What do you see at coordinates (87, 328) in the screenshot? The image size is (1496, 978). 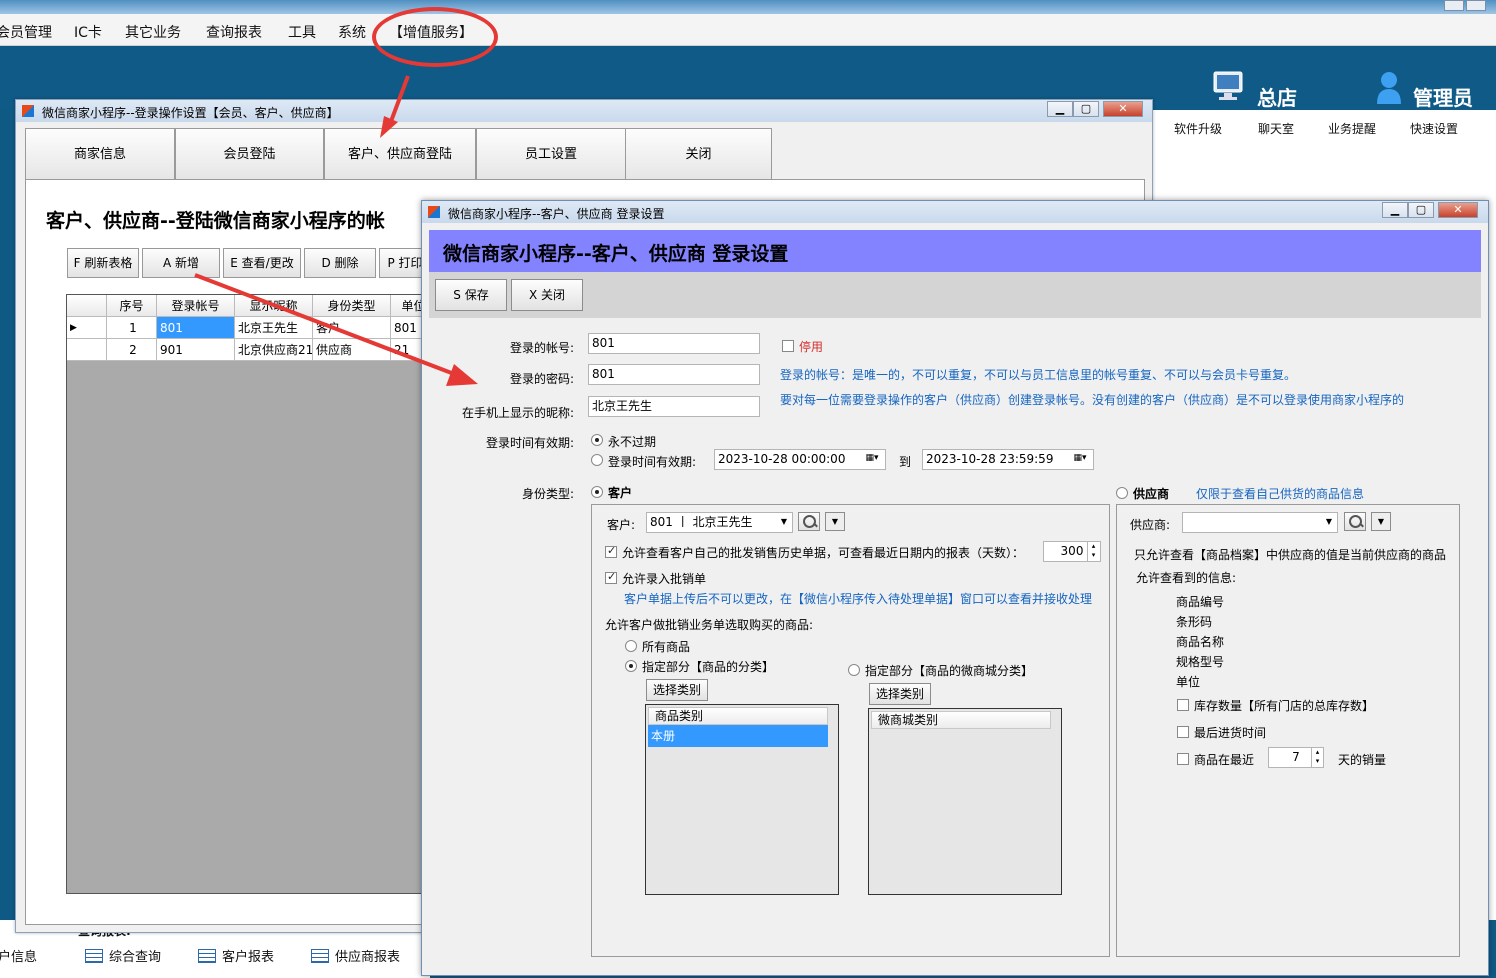 I see `row-indicator-icon: ▶` at bounding box center [87, 328].